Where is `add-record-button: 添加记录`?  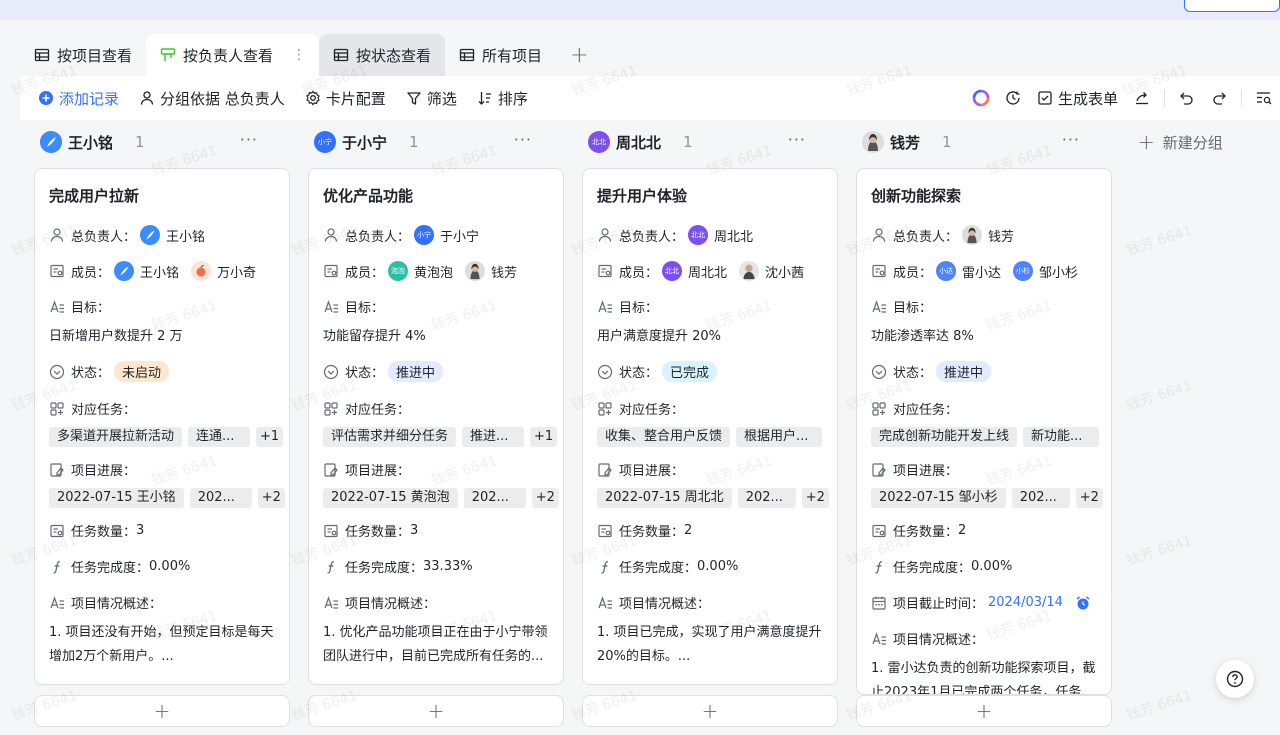
add-record-button: 添加记录 is located at coordinates (78, 98).